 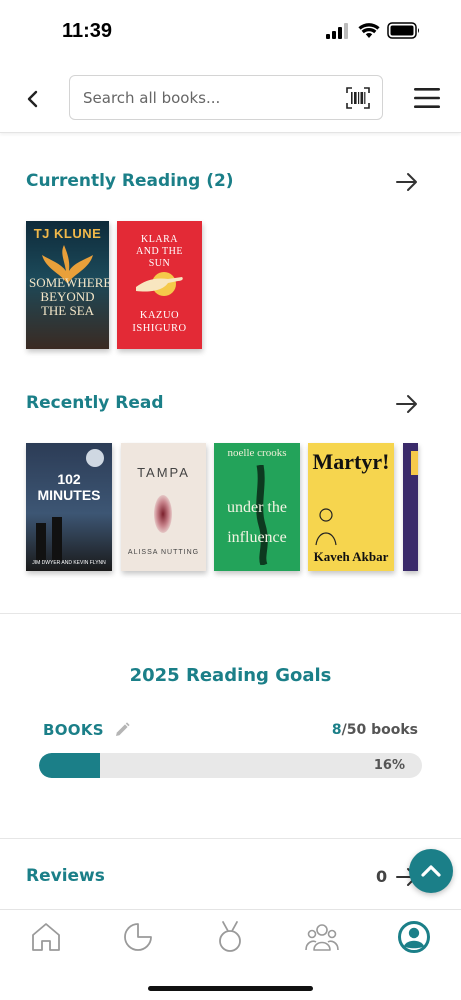 What do you see at coordinates (351, 507) in the screenshot?
I see `book-cover-martyr: Martyr! Kaveh Akbar` at bounding box center [351, 507].